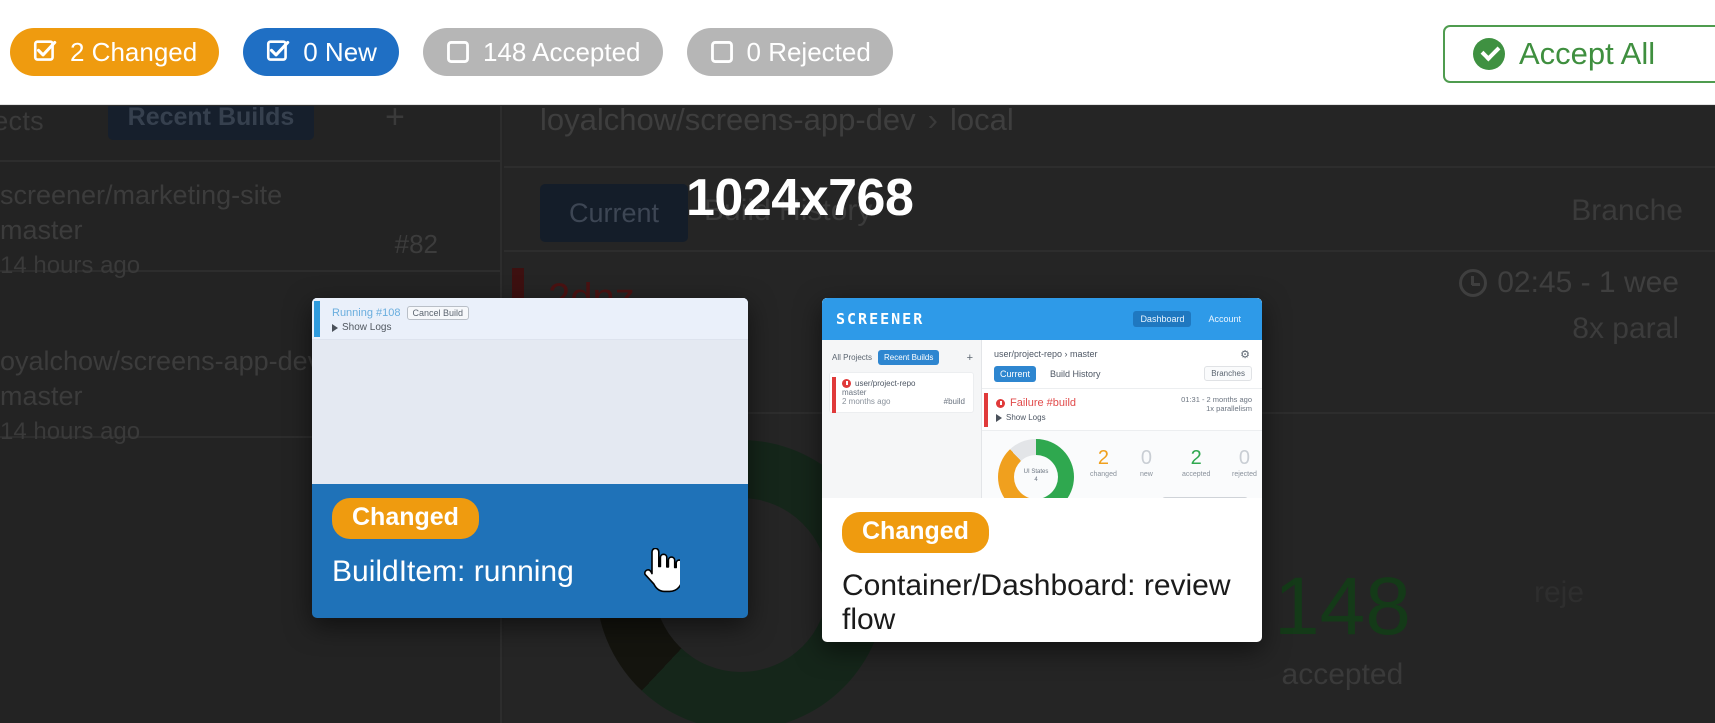 The image size is (1715, 723). I want to click on accept-all-button: Accept All, so click(1579, 54).